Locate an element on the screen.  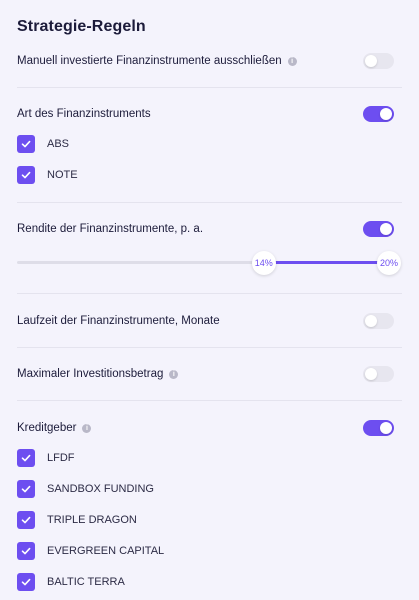
rule-label: Laufzeit der Finanzinstrumente, Monate is located at coordinates (118, 321).